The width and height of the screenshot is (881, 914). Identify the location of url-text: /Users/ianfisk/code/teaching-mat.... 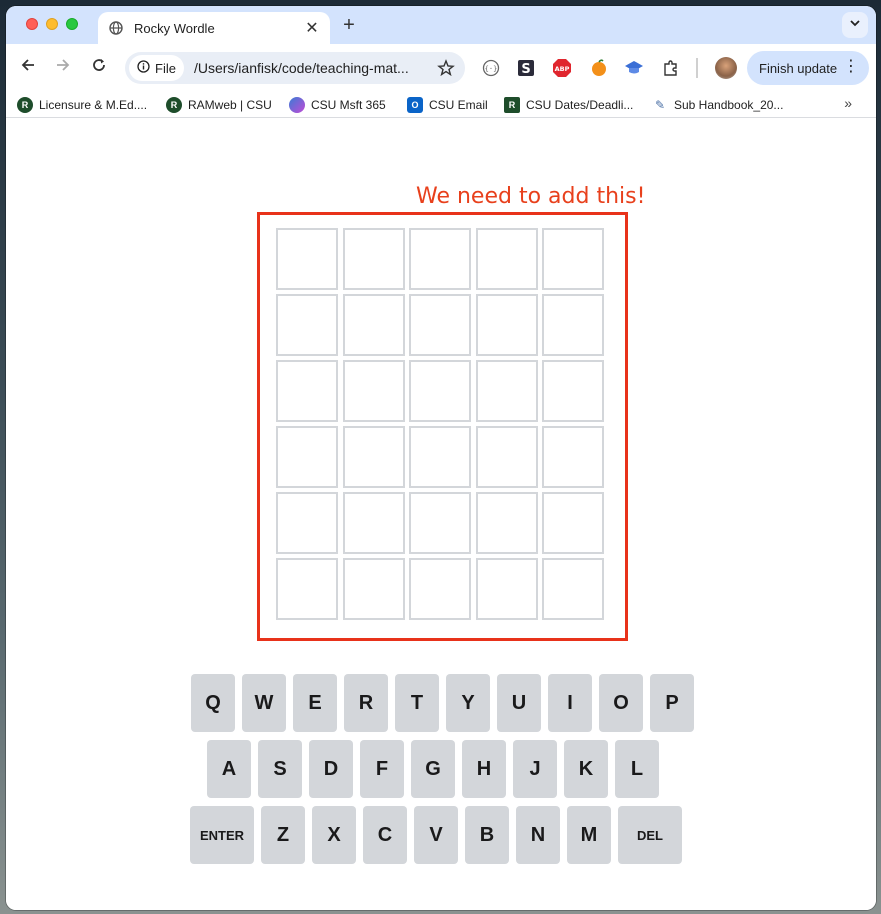
(301, 68).